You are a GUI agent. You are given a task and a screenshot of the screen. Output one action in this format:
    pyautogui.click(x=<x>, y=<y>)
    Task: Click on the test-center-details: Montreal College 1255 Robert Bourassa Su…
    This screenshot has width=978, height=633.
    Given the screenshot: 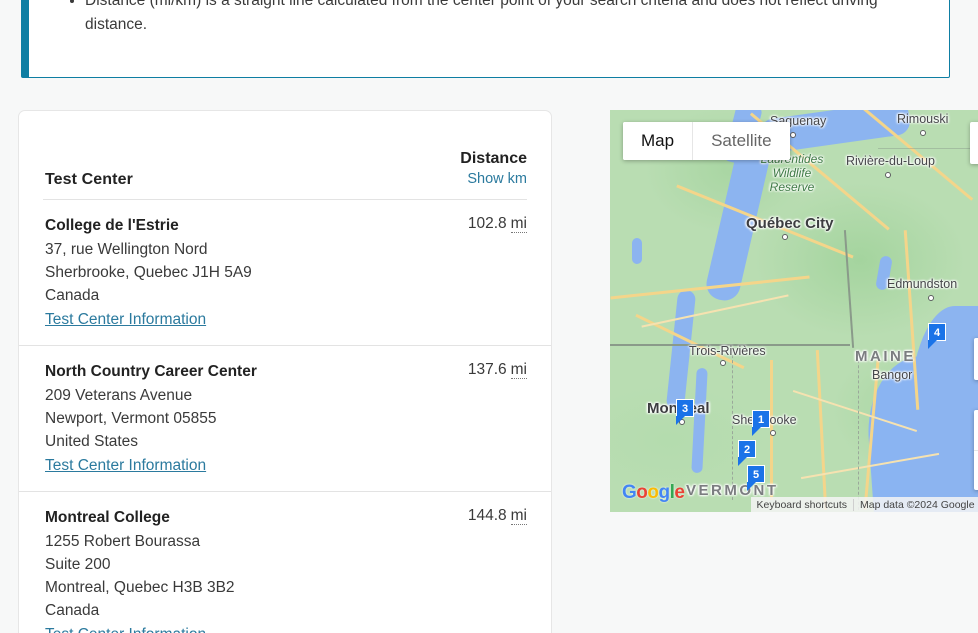 What is the action you would take?
    pyautogui.click(x=140, y=569)
    